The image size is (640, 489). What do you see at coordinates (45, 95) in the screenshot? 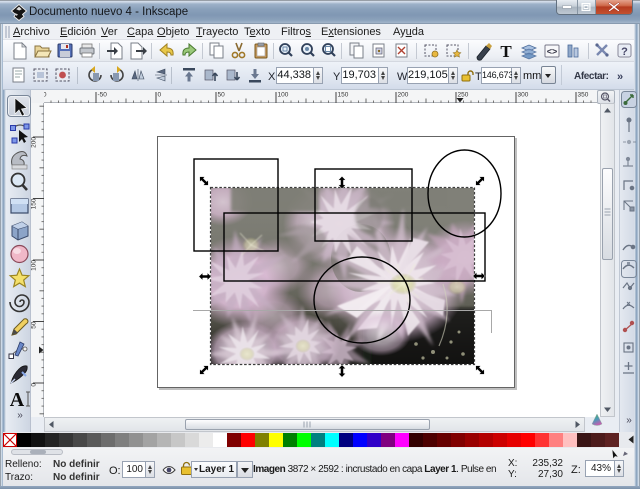
I see `svg-text: -100` at bounding box center [45, 95].